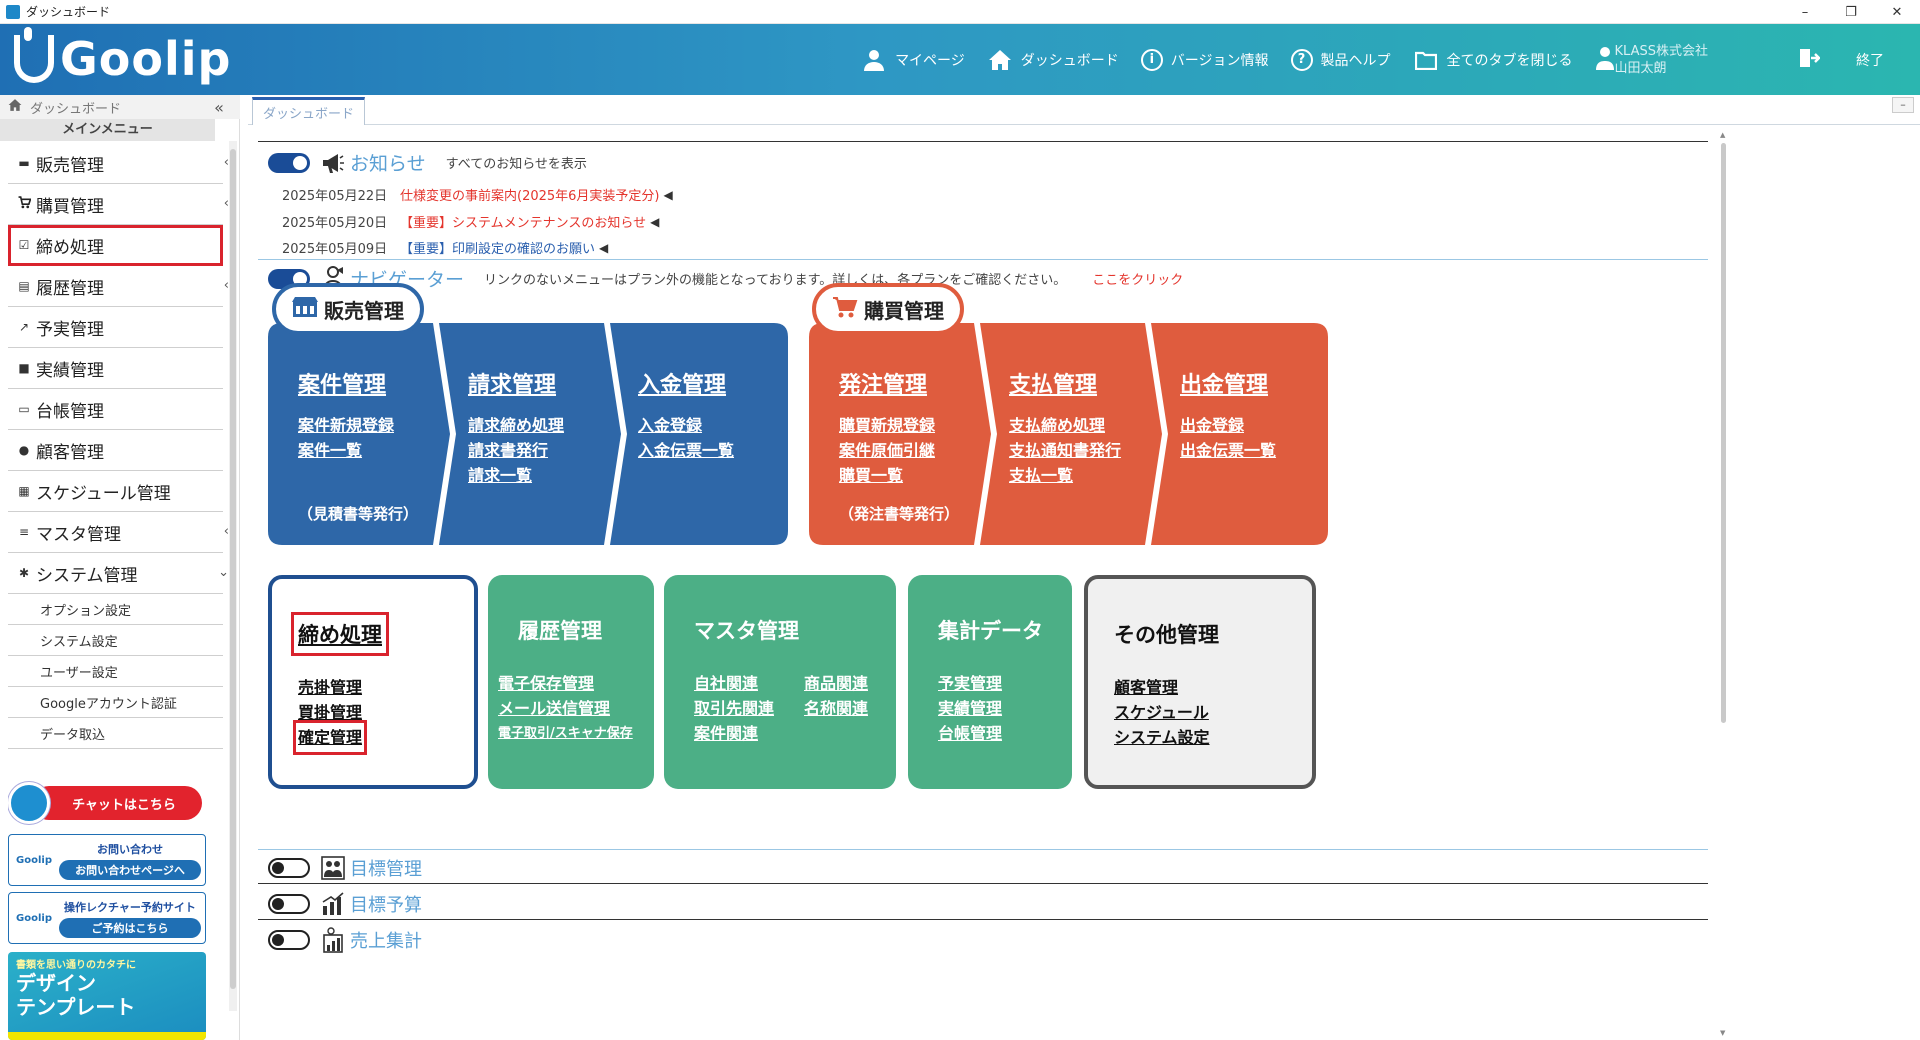 Image resolution: width=1920 pixels, height=1040 pixels. Describe the element at coordinates (289, 940) in the screenshot. I see `sales-aggregate-toggle` at that location.